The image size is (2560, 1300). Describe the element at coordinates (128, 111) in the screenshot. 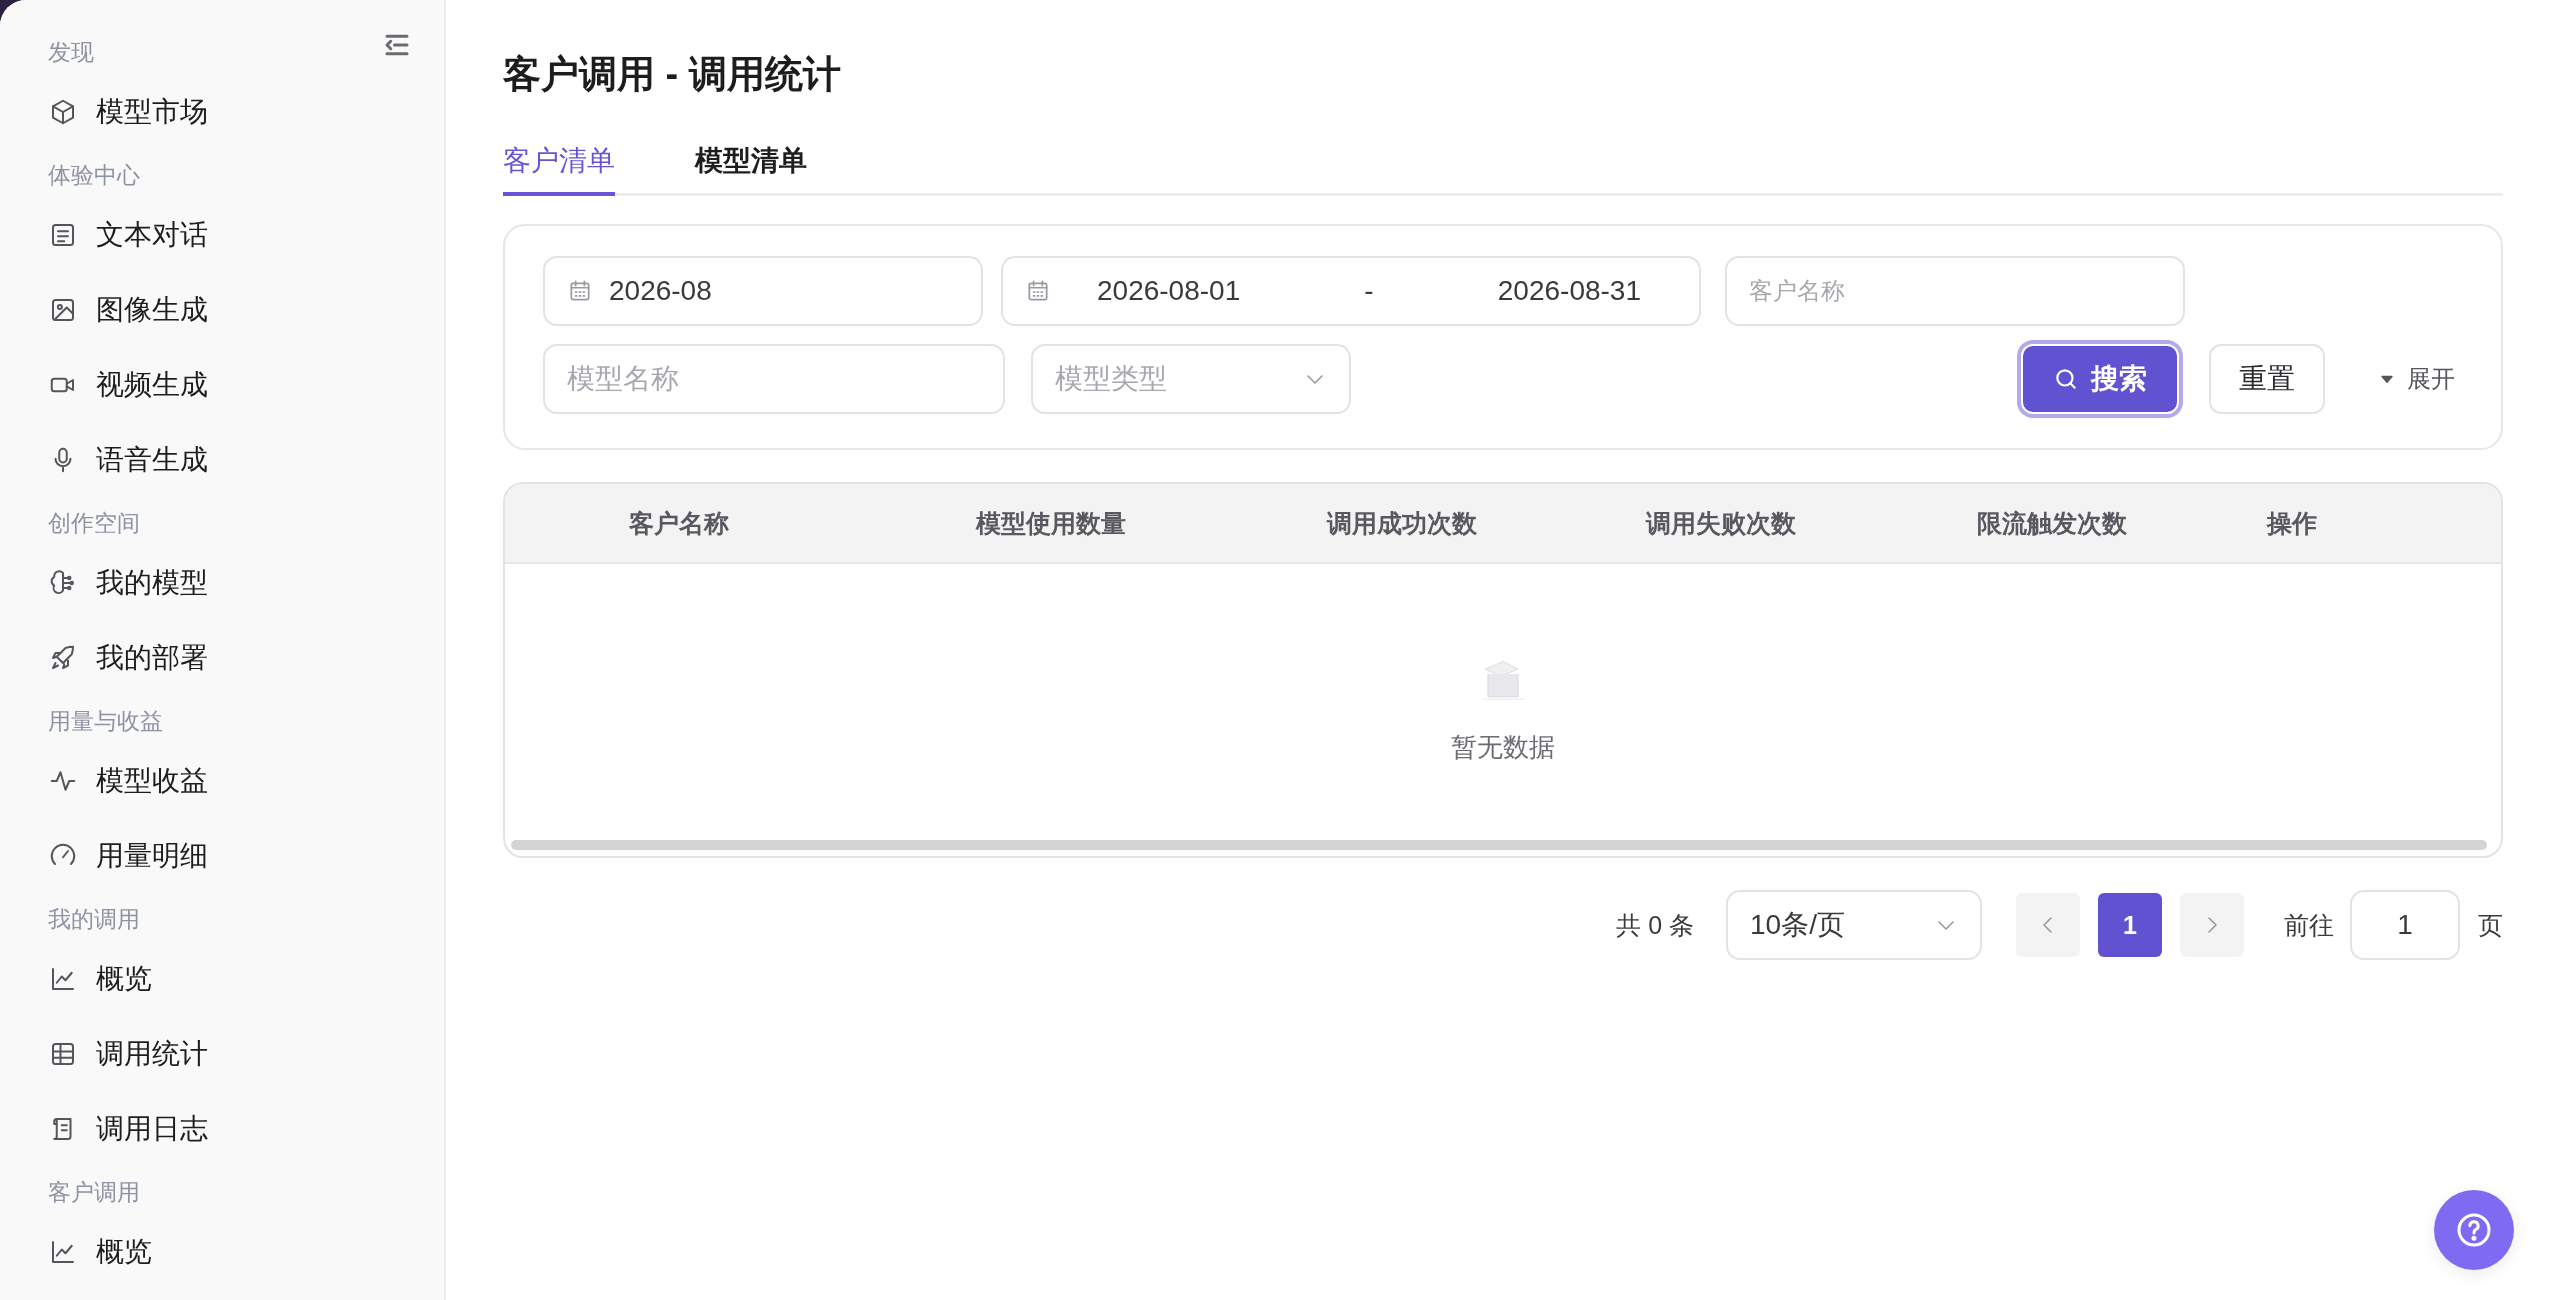

I see `sidebar-item: 模型市场` at that location.